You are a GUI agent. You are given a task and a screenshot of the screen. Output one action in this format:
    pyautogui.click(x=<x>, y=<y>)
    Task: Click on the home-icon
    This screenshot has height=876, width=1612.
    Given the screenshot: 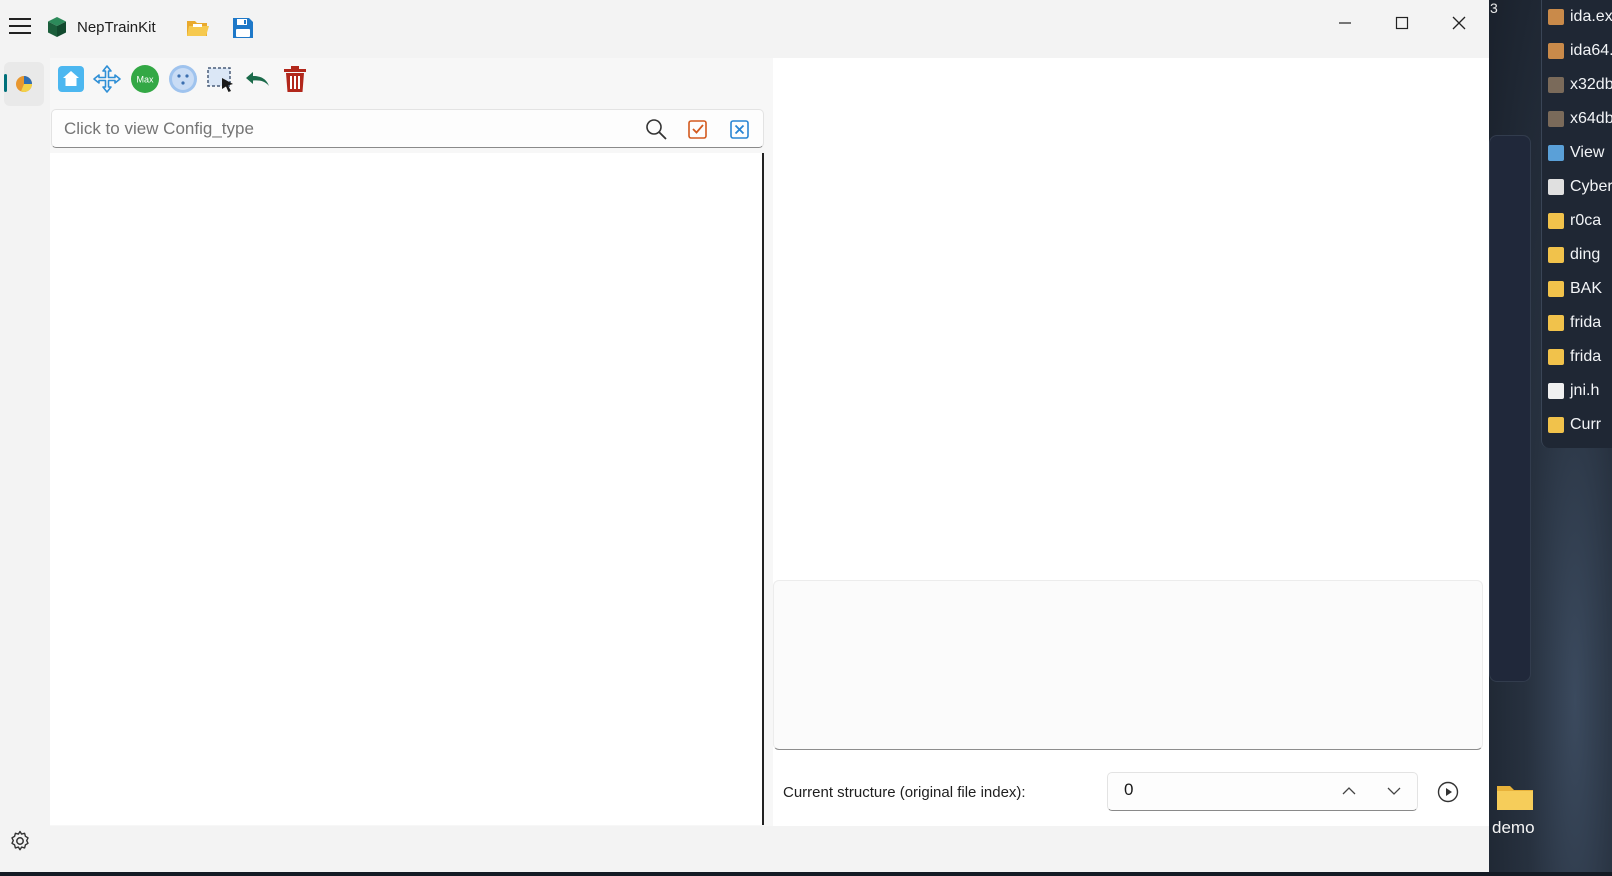 What is the action you would take?
    pyautogui.click(x=71, y=79)
    